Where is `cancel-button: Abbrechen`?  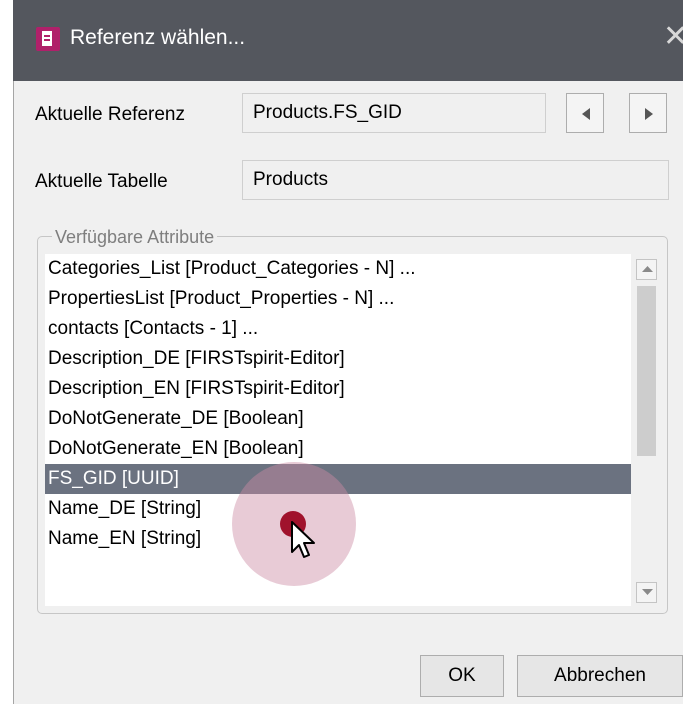
cancel-button: Abbrechen is located at coordinates (600, 676).